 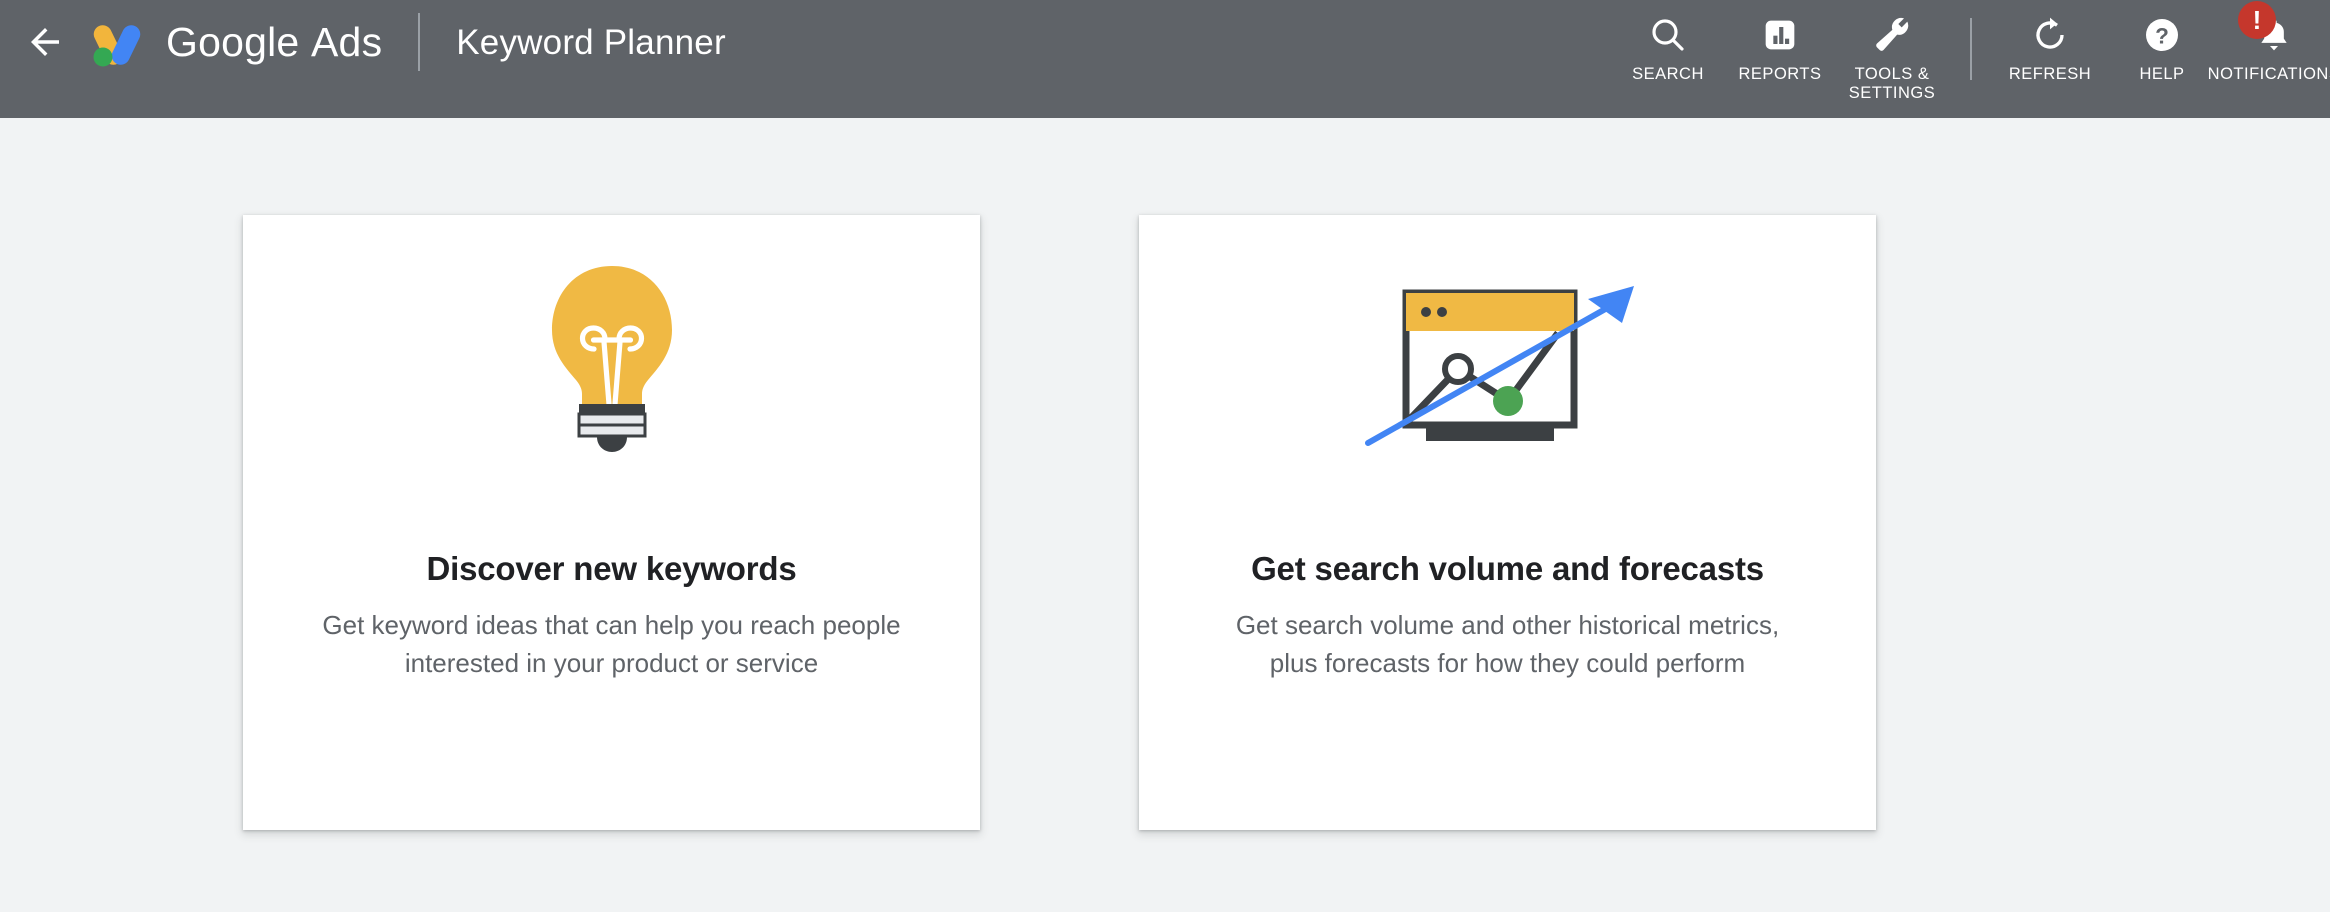 I want to click on toolbar-item-help: ? HELP, so click(x=2162, y=46).